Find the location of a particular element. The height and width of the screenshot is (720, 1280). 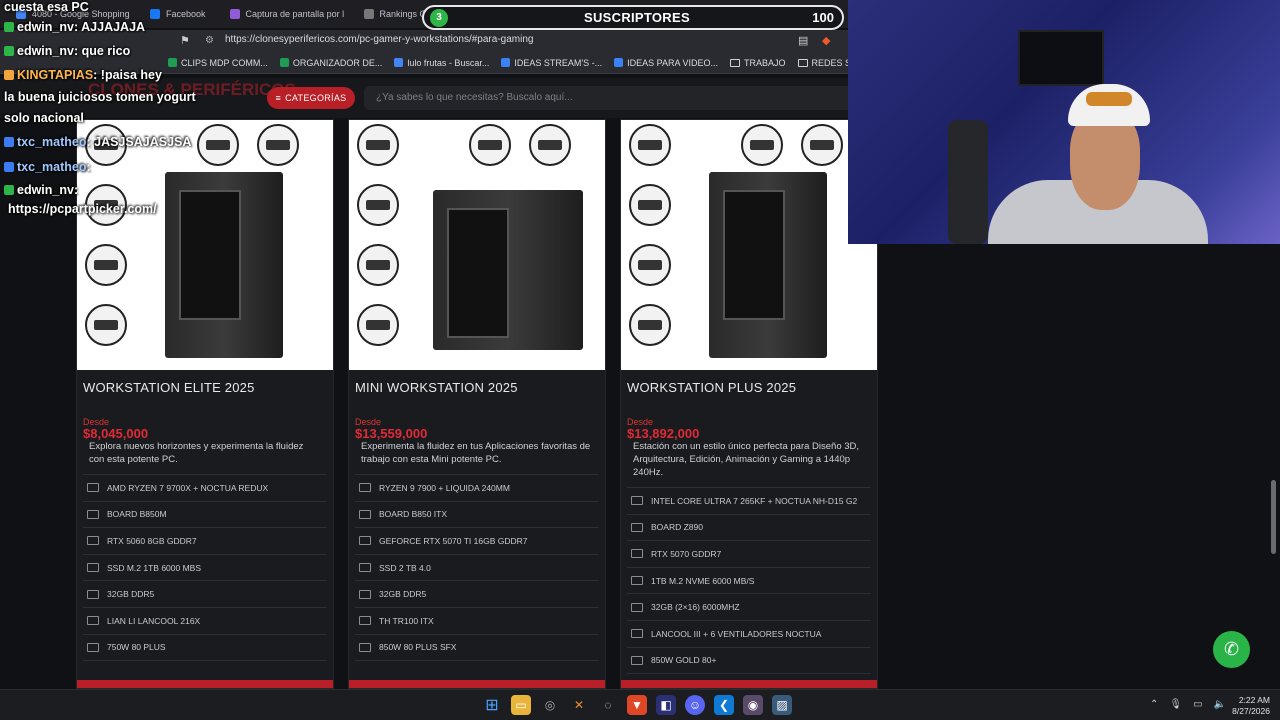

subscriber-label: SUSCRIPTORES is located at coordinates (637, 17).